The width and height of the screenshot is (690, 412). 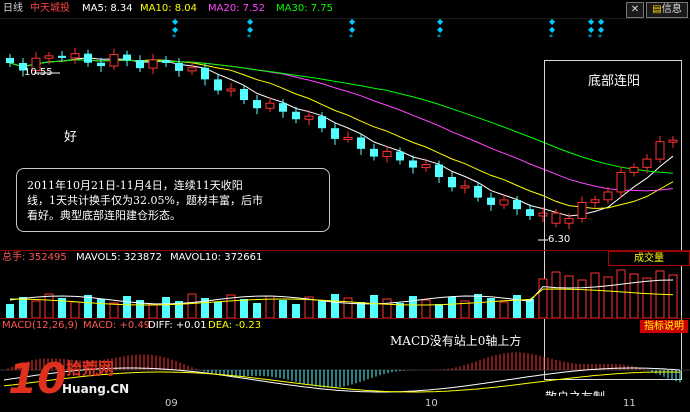 What do you see at coordinates (71, 137) in the screenshot?
I see `annotation-good: 好` at bounding box center [71, 137].